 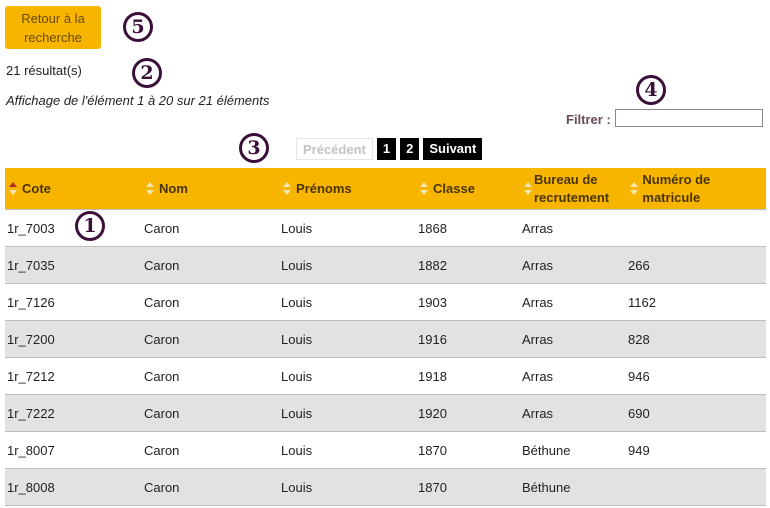 I want to click on cell-classe: 1918, so click(x=468, y=376).